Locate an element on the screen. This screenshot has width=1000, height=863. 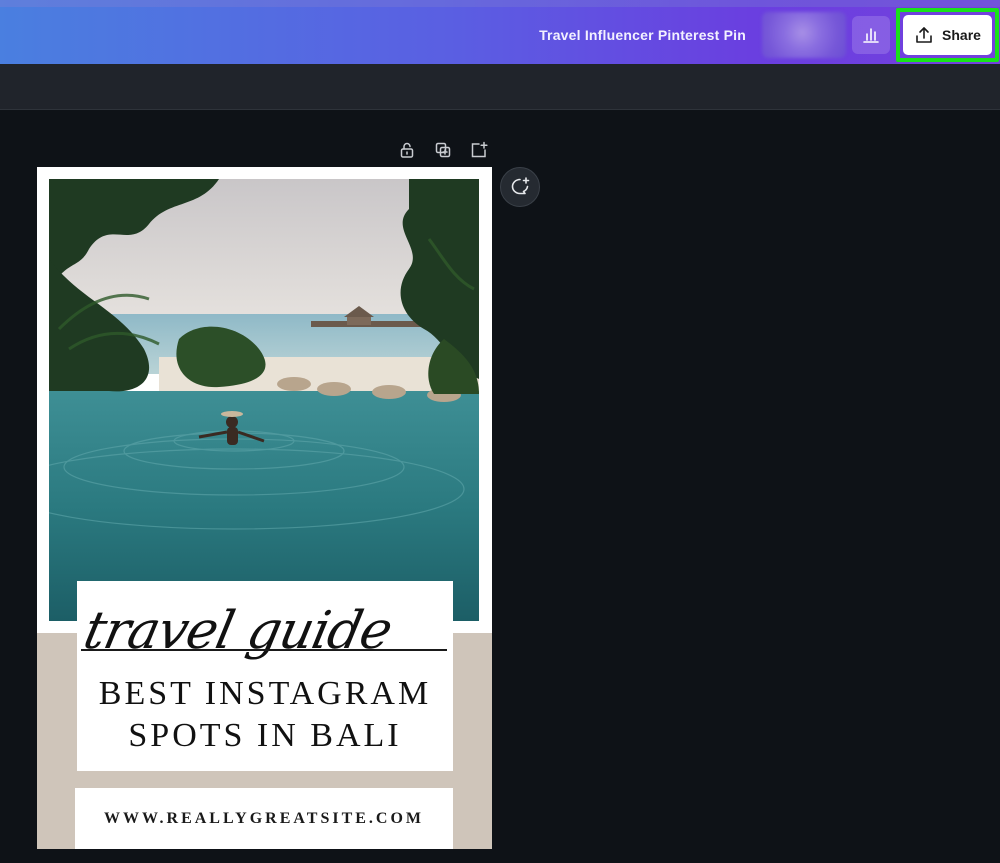
headline-line-1: BEST INSTAGRAM is located at coordinates (265, 693).